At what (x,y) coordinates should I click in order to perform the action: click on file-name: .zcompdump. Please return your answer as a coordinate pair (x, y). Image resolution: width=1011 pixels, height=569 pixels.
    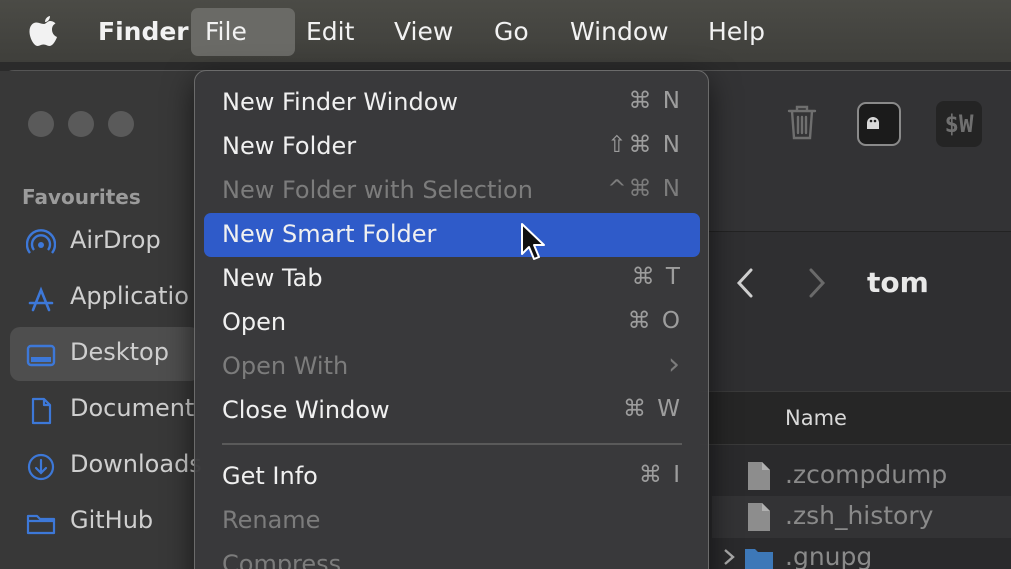
    Looking at the image, I should click on (866, 474).